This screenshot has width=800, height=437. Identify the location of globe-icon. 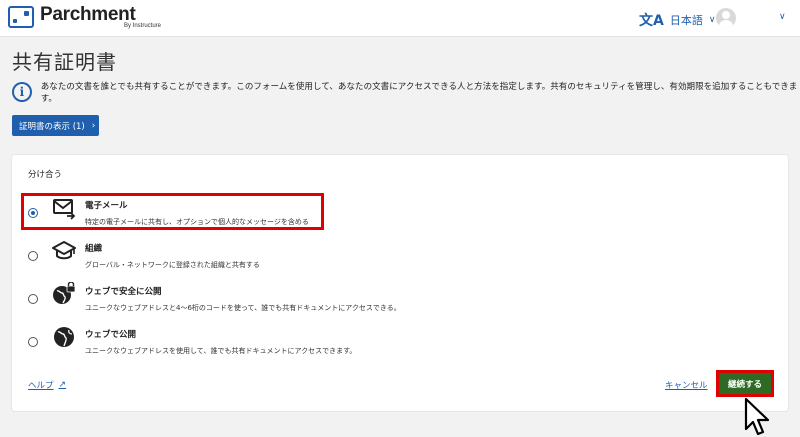
(64, 337).